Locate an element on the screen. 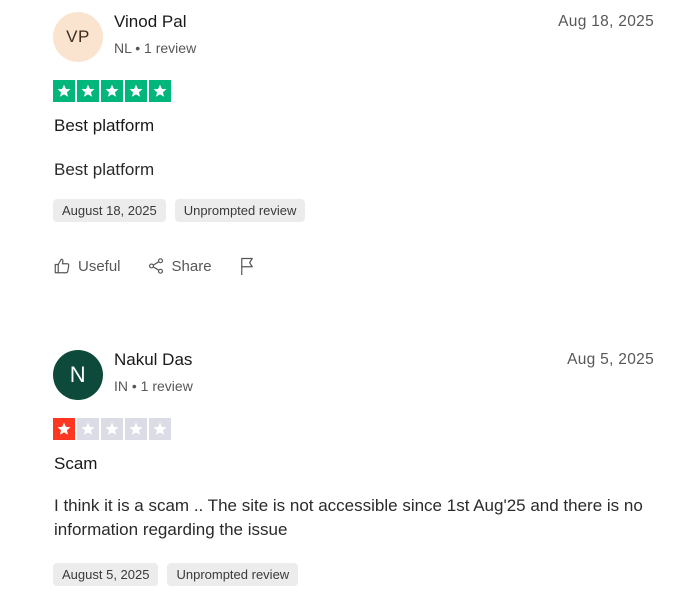 The image size is (700, 593). review-tags: August 18, 2025 Unprompted review is located at coordinates (179, 210).